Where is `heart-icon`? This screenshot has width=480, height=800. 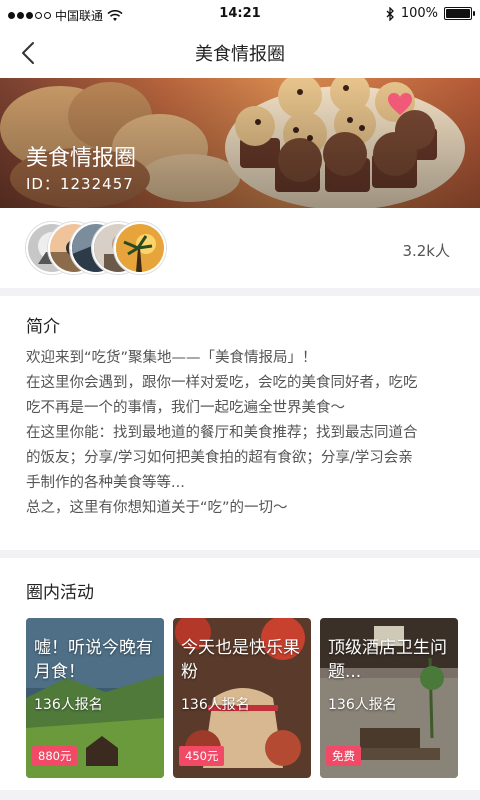 heart-icon is located at coordinates (400, 104).